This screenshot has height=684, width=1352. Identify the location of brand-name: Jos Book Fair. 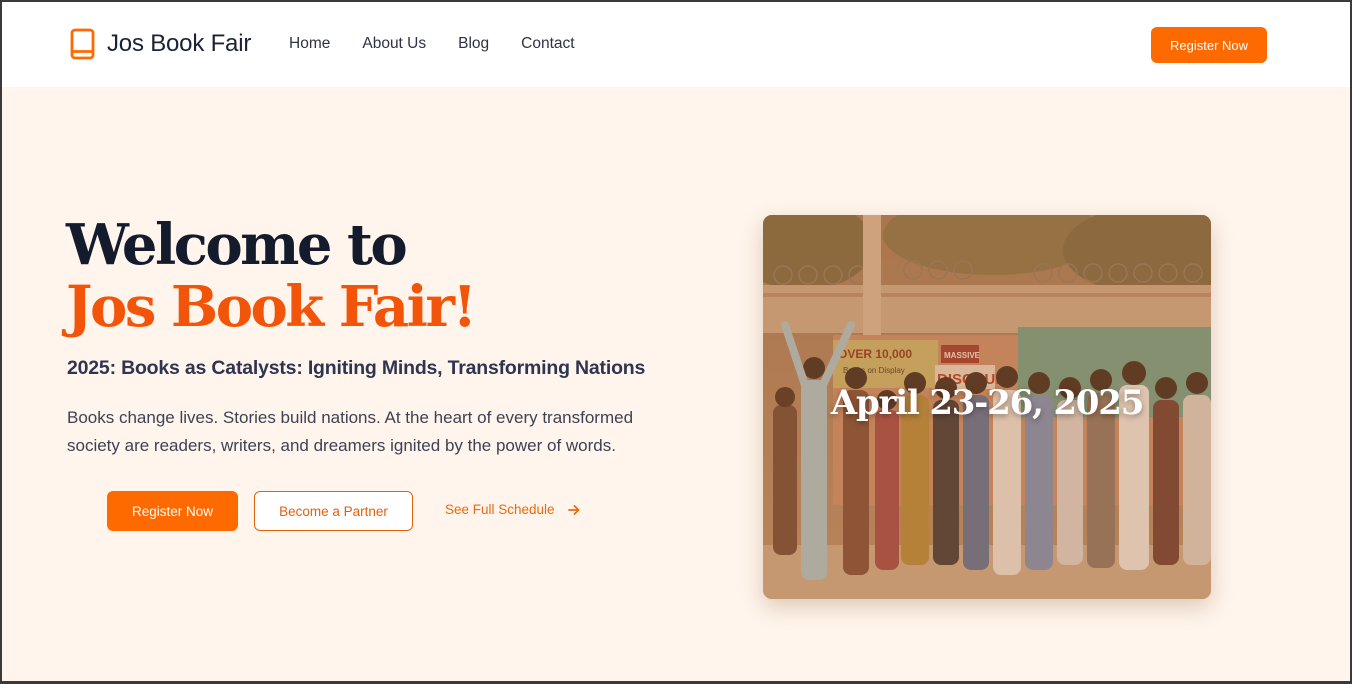
(179, 43).